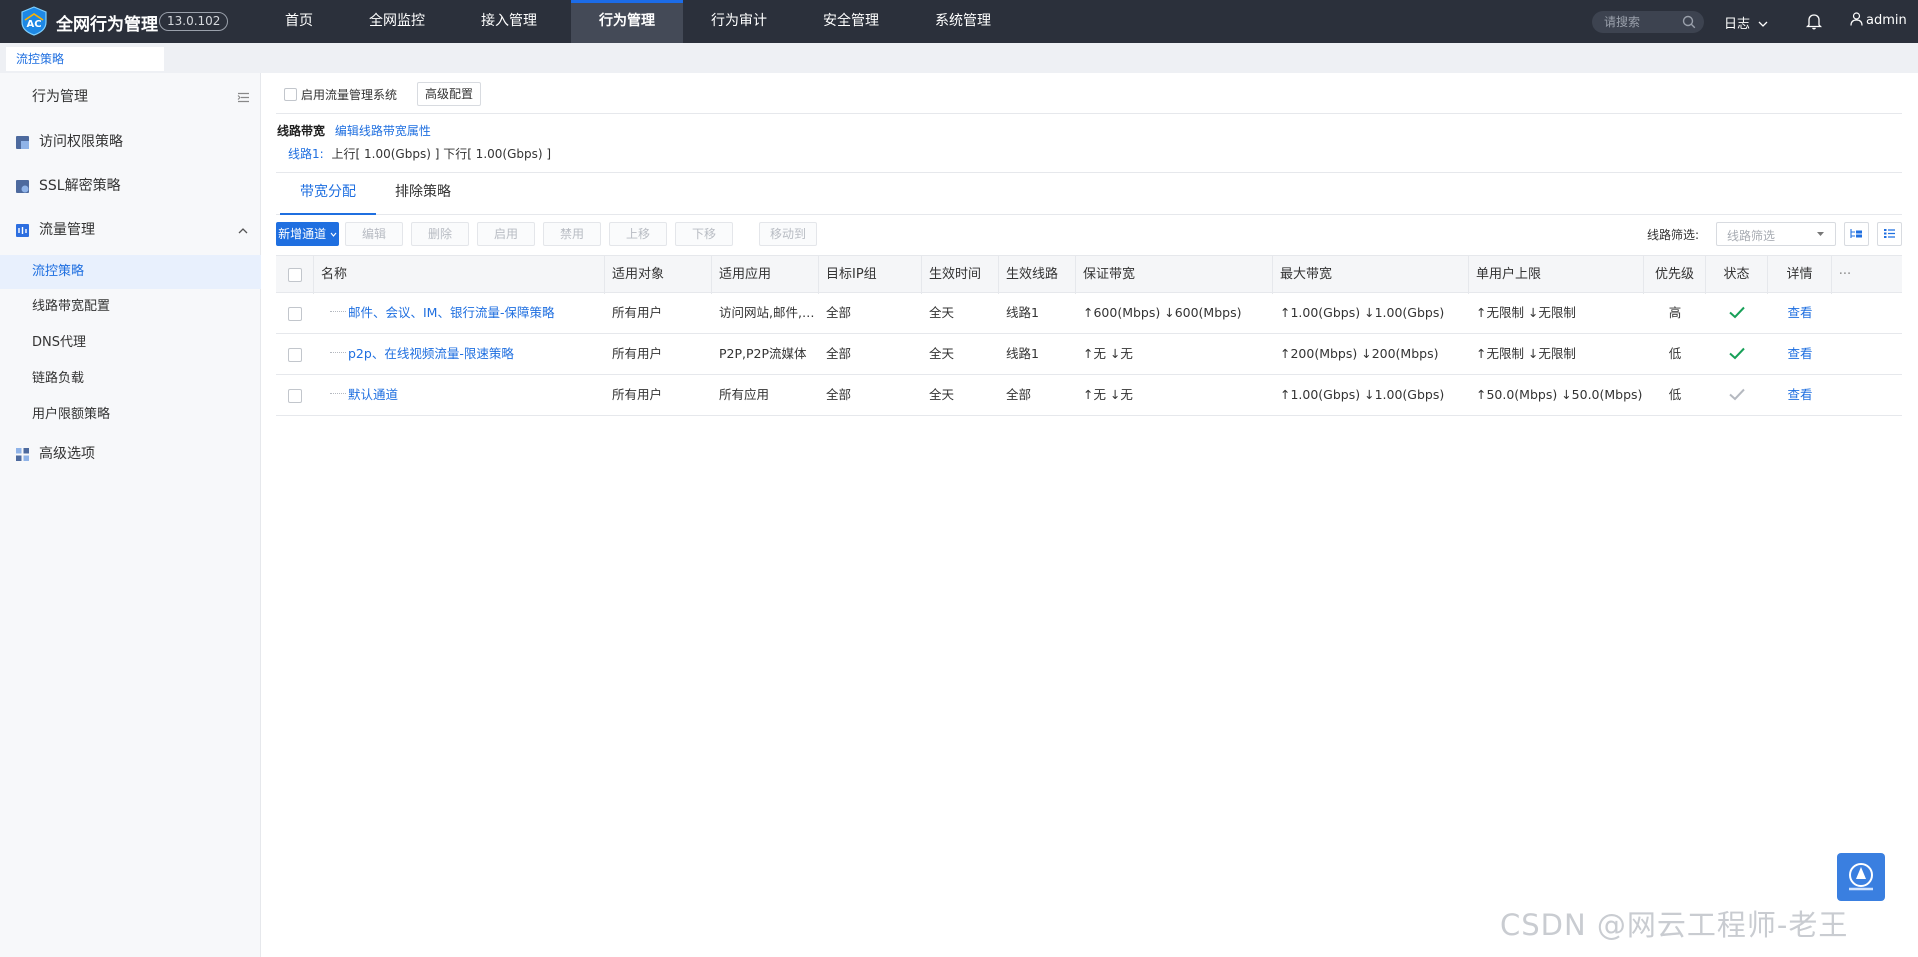  I want to click on tab-exclusion-policy: 排除策略, so click(423, 194).